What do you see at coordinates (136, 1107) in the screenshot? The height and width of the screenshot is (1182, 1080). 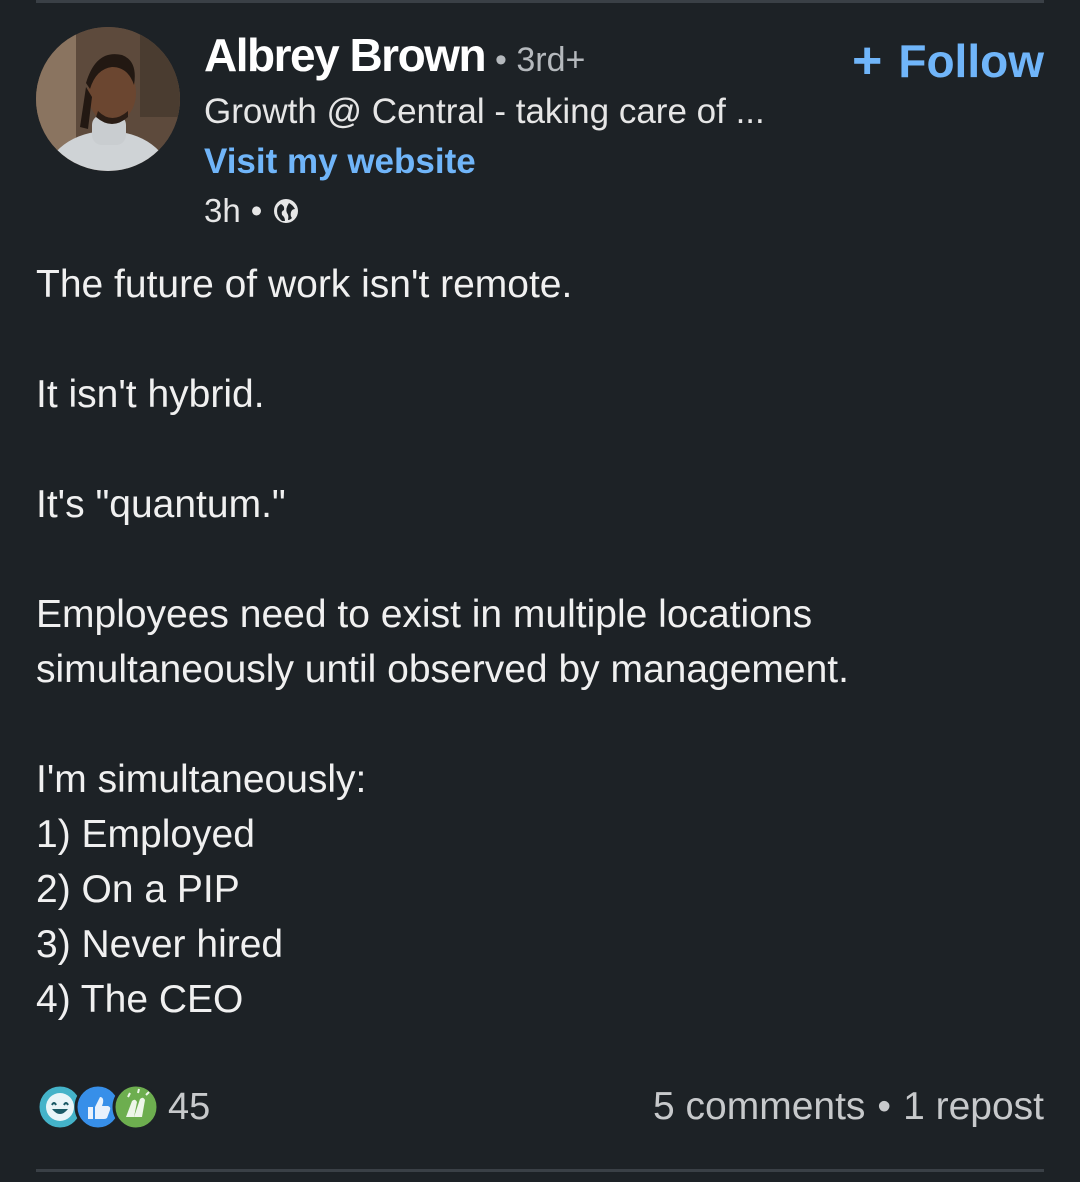 I see `celebrate-reaction-icon` at bounding box center [136, 1107].